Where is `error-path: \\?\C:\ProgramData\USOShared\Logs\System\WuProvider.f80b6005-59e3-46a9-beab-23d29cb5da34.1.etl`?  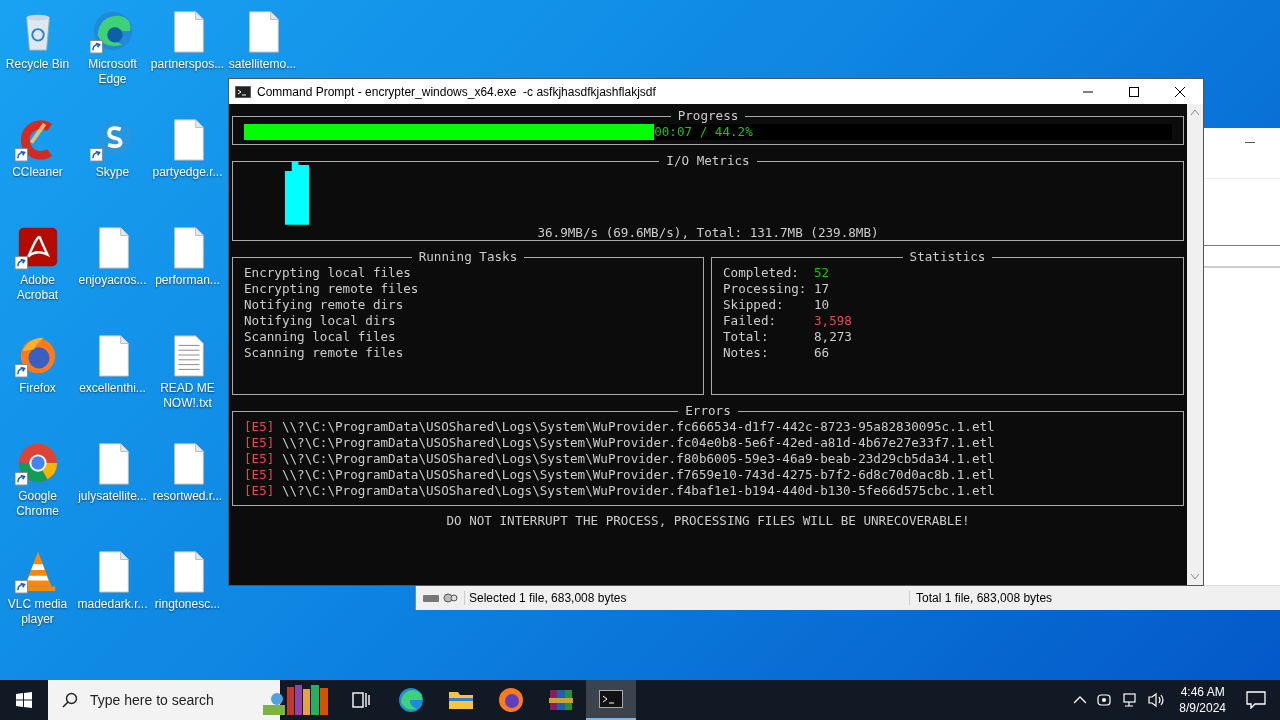
error-path: \\?\C:\ProgramData\USOShared\Logs\System\WuProvider.f80b6005-59e3-46a9-beab-23d29cb5da34.1.etl is located at coordinates (638, 459).